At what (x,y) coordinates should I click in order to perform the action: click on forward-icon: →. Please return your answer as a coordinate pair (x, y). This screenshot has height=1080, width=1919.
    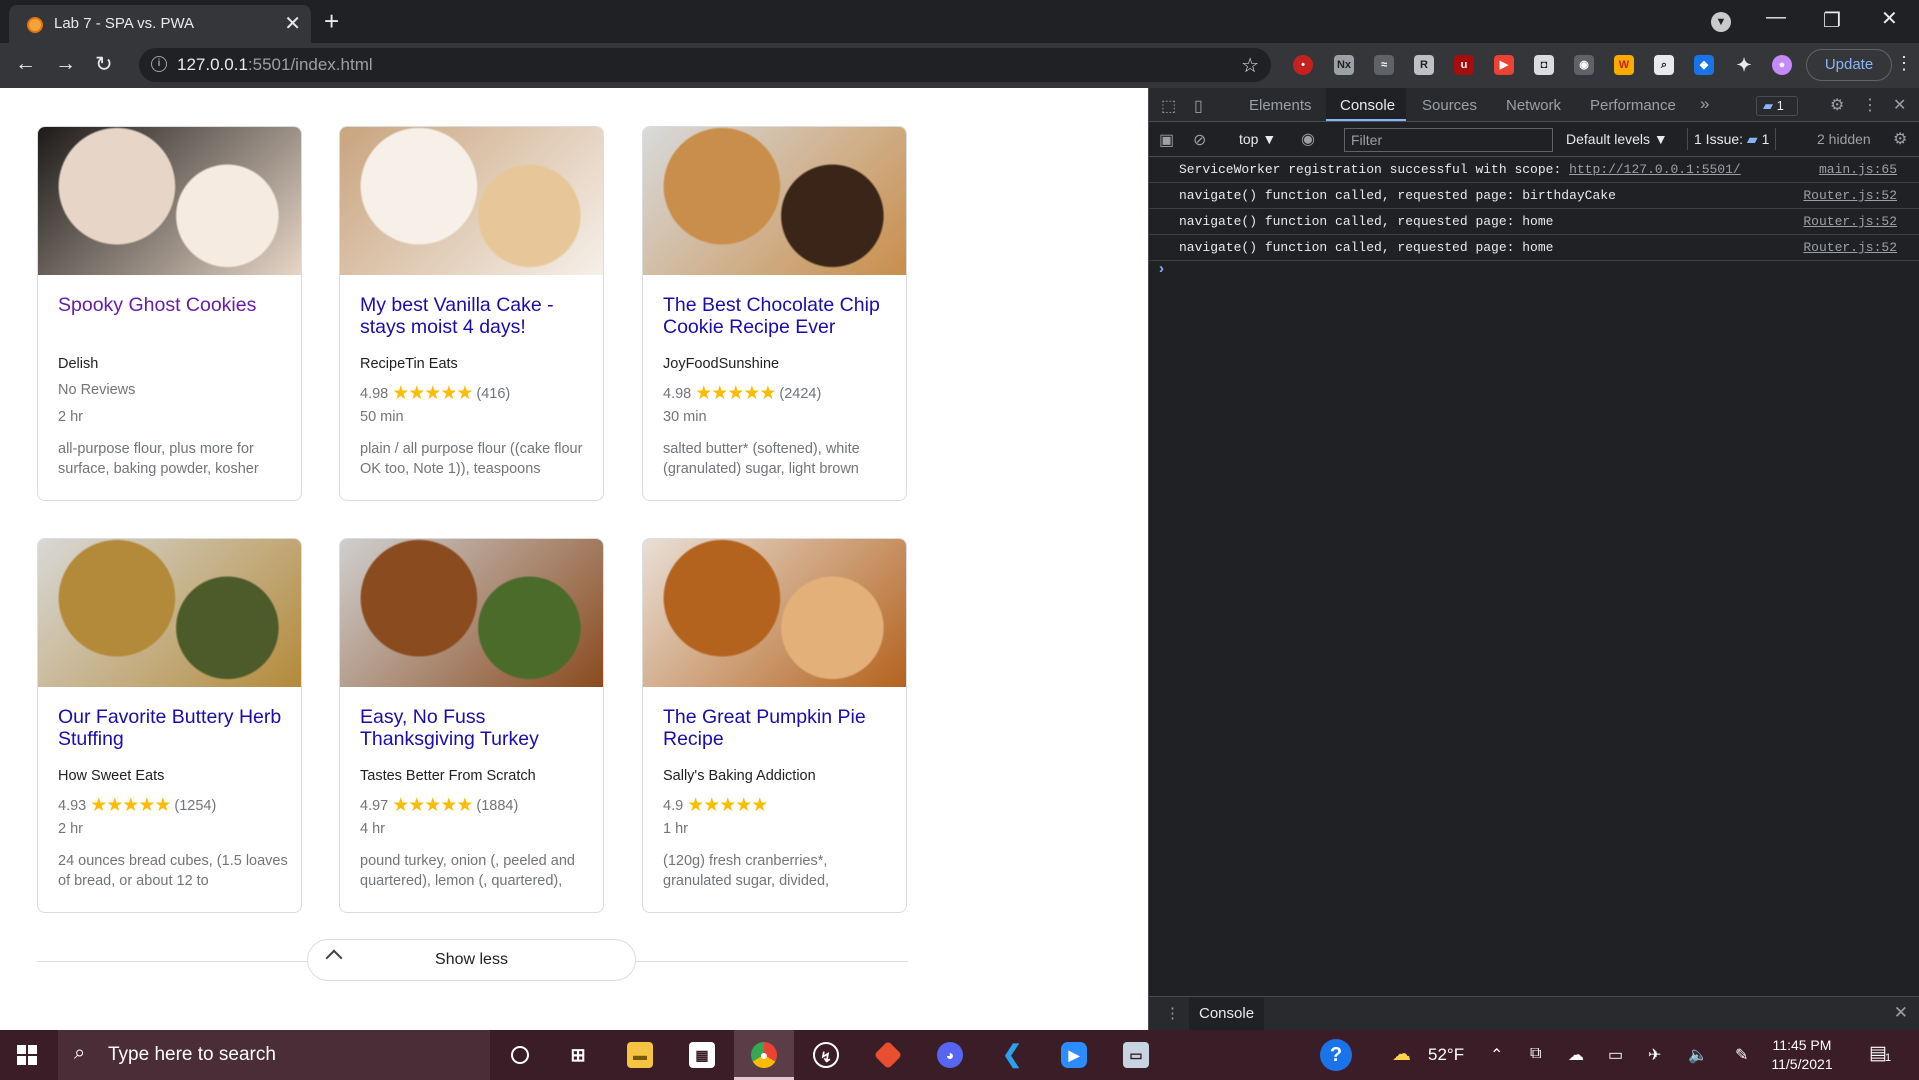
    Looking at the image, I should click on (65, 64).